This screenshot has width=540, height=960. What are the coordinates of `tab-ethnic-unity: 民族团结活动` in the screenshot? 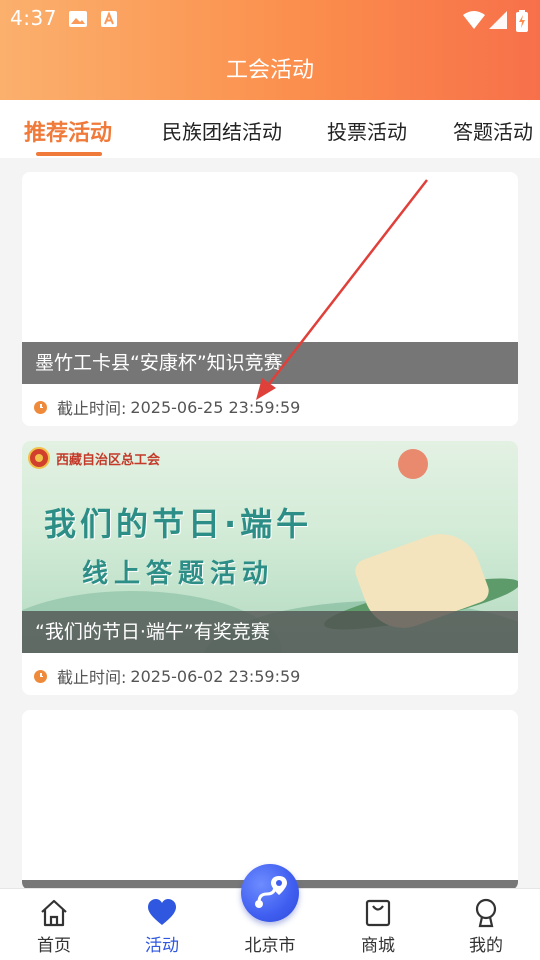 It's located at (222, 130).